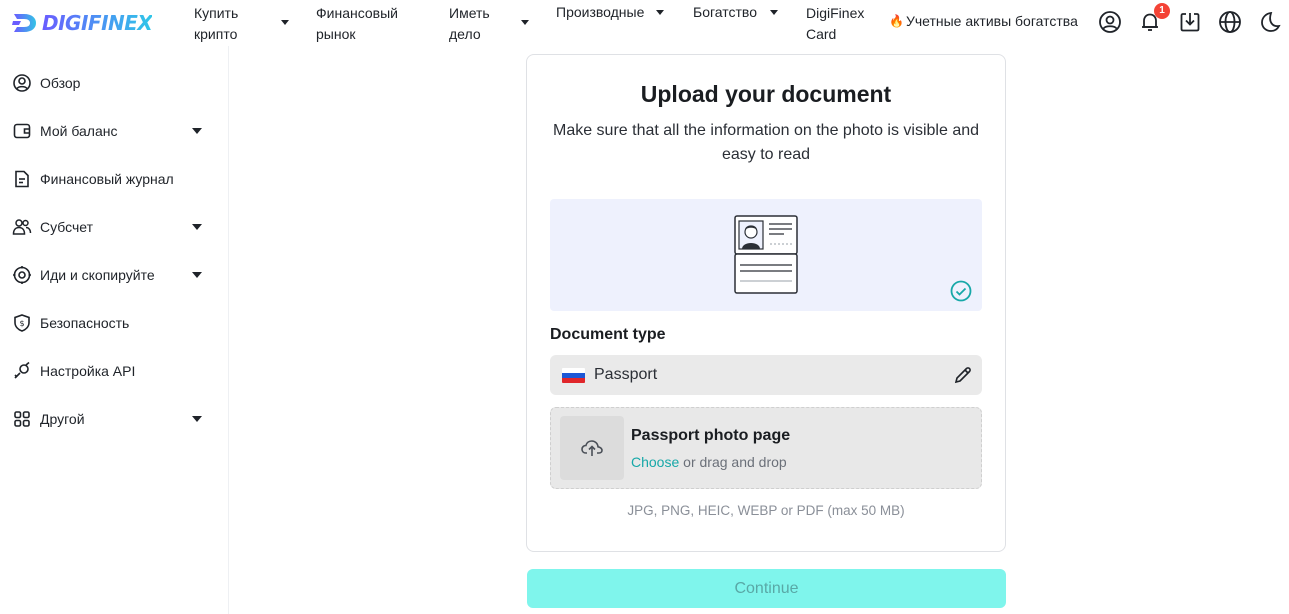 The height and width of the screenshot is (614, 1289). Describe the element at coordinates (766, 375) in the screenshot. I see `document-type-select: Passport` at that location.